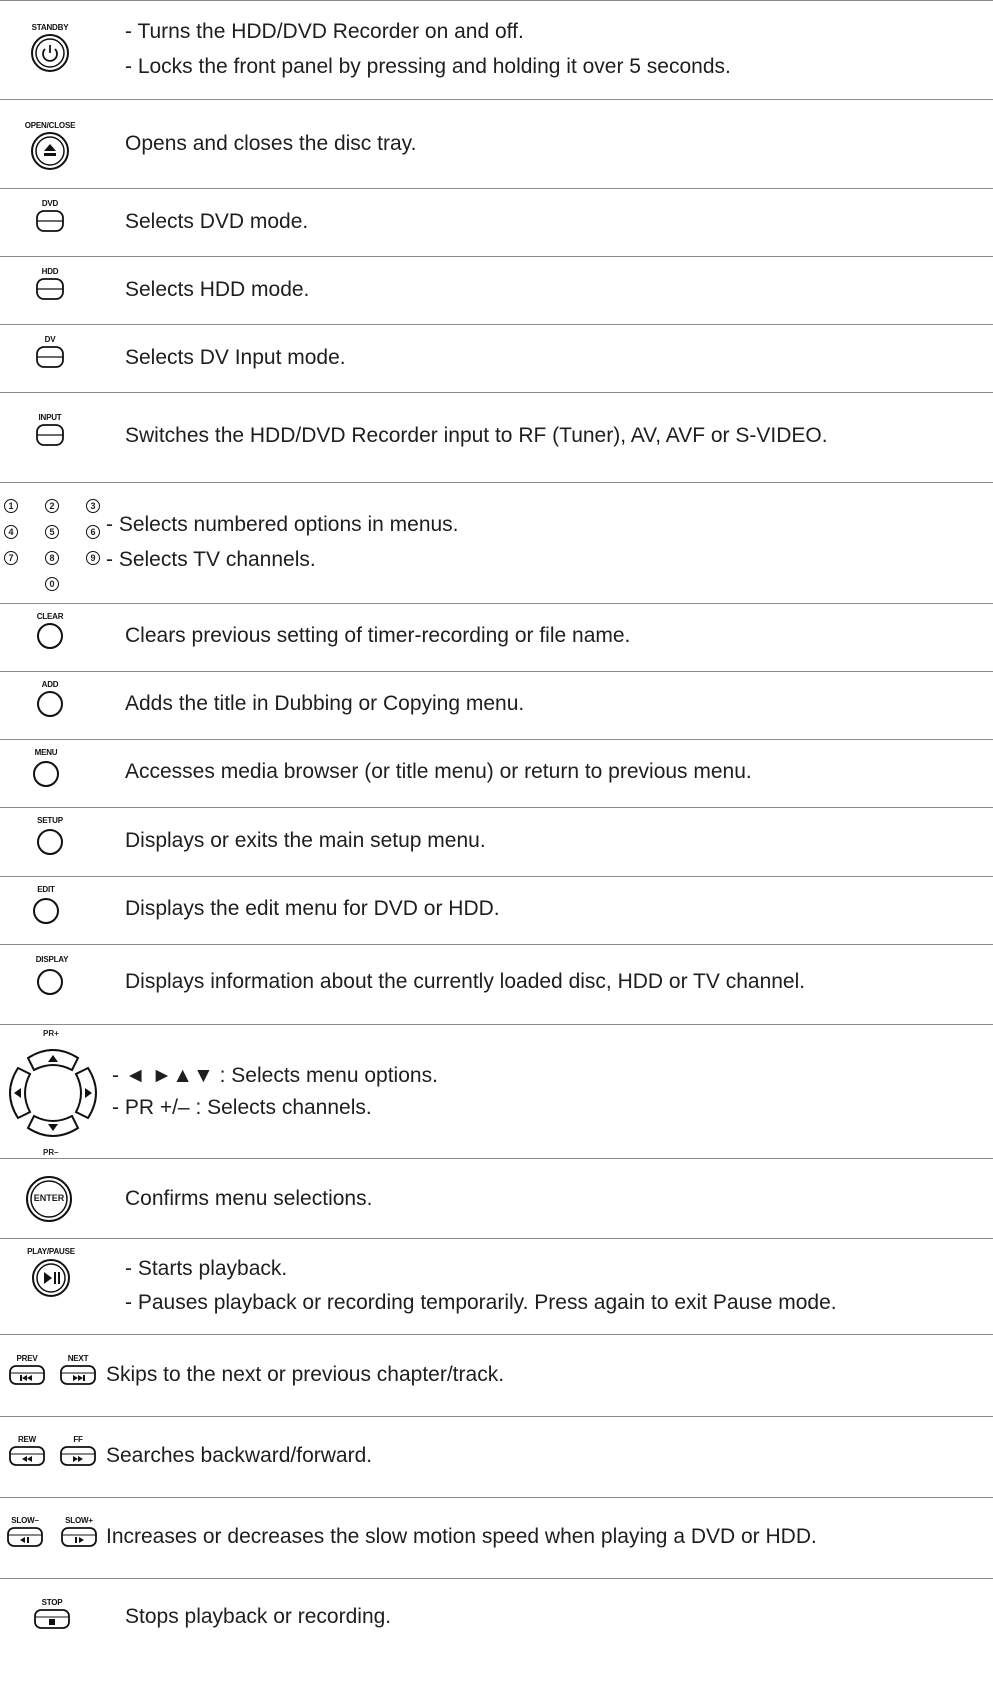 This screenshot has width=993, height=1700. What do you see at coordinates (27, 1456) in the screenshot?
I see `rewind-icon` at bounding box center [27, 1456].